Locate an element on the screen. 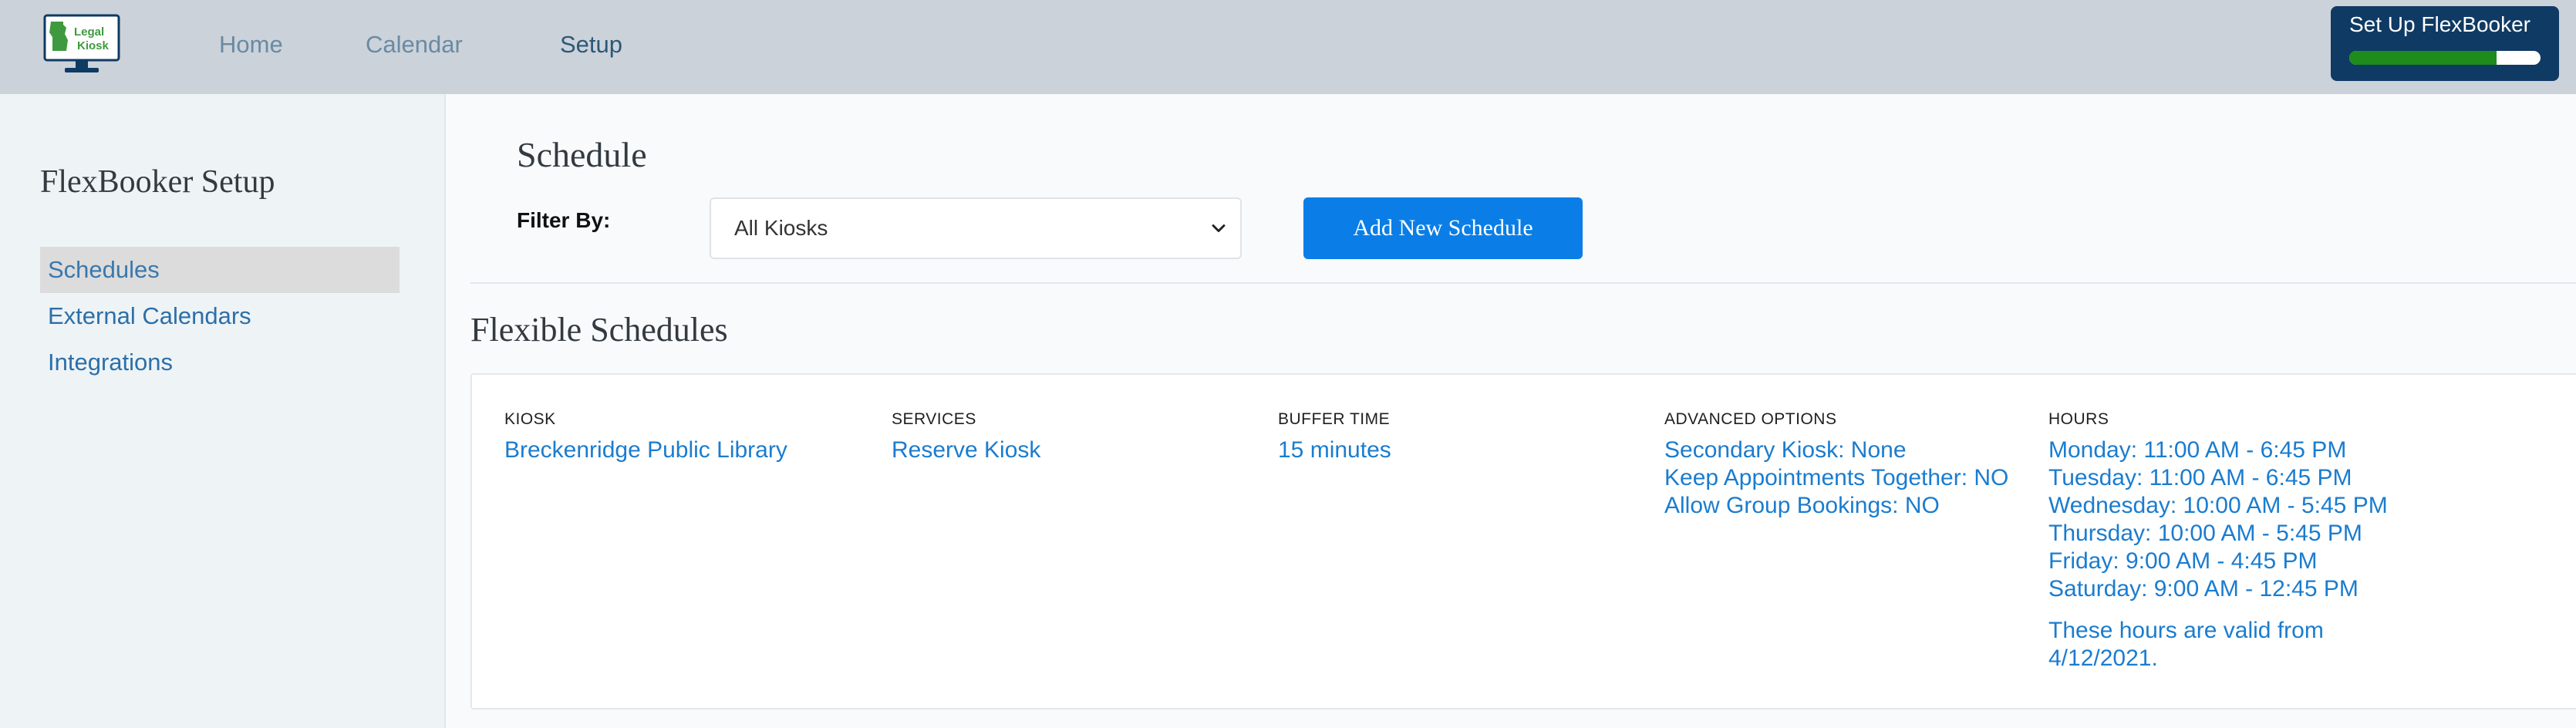 Image resolution: width=2576 pixels, height=728 pixels. hours-header: HOURS is located at coordinates (2078, 419).